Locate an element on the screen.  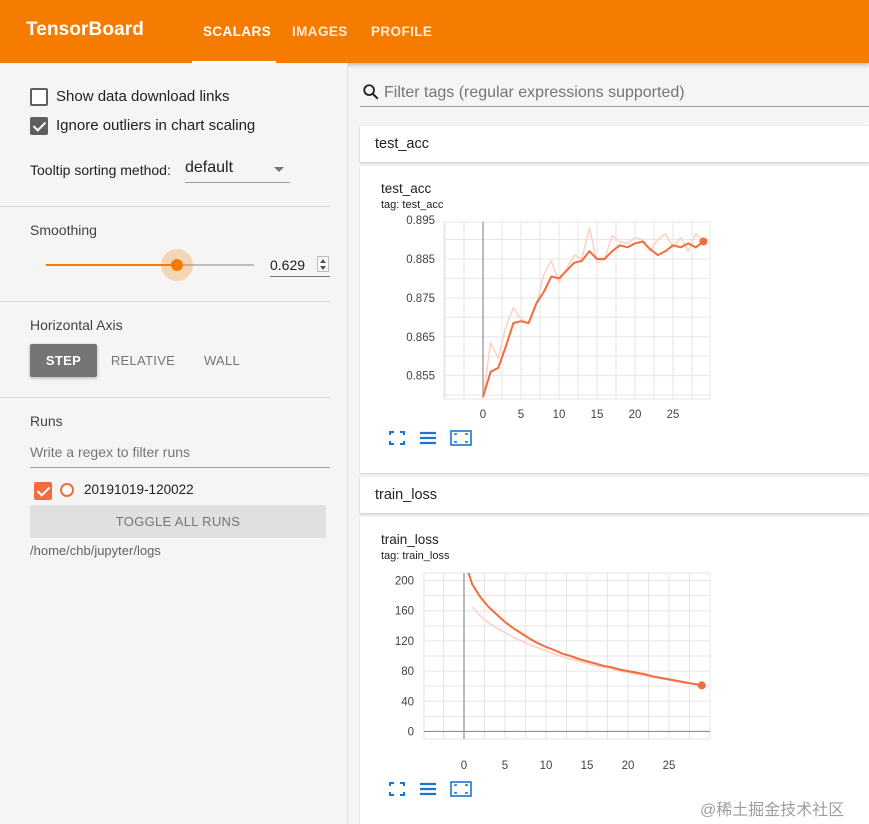
axis-step-button: STEP is located at coordinates (63, 360).